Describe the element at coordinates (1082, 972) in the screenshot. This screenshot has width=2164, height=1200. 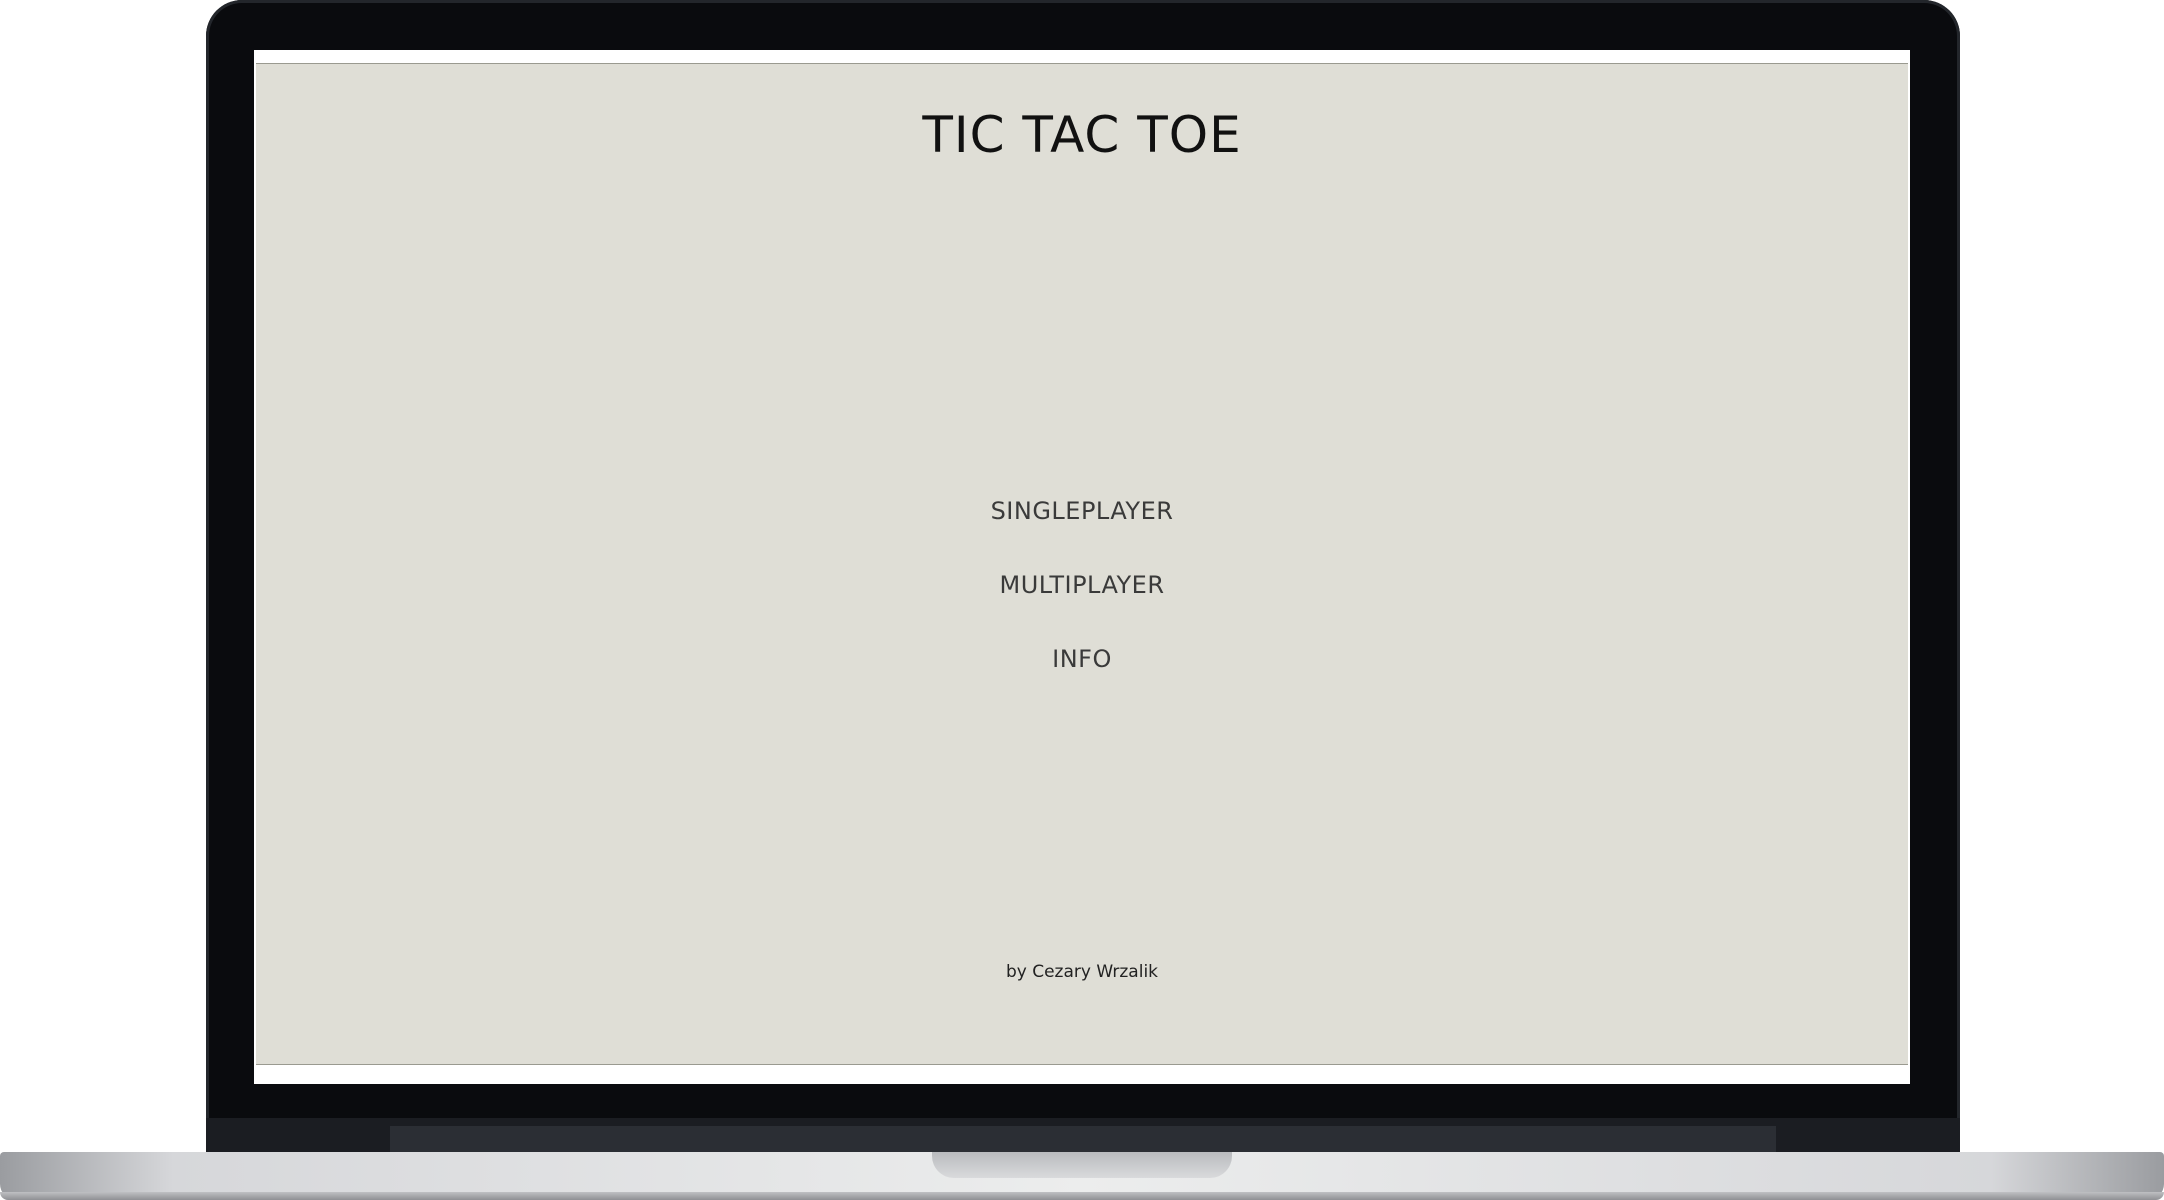
I see `author-credit: by Cezary Wrzalik` at that location.